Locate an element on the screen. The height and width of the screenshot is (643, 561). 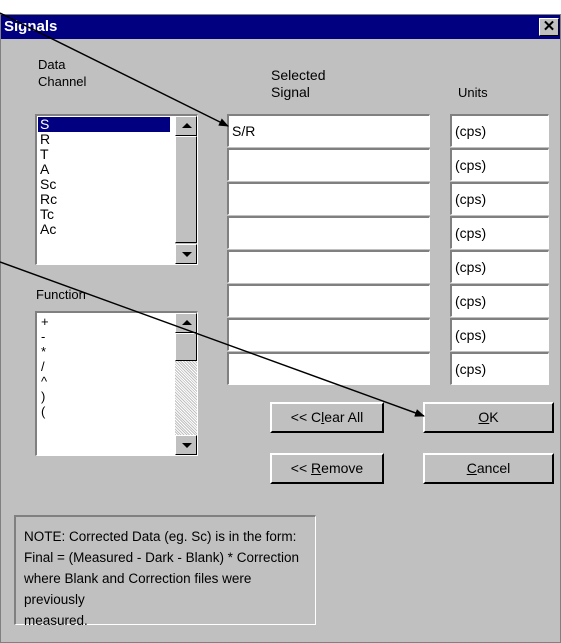
clear-all-button: << Clear All is located at coordinates (327, 417).